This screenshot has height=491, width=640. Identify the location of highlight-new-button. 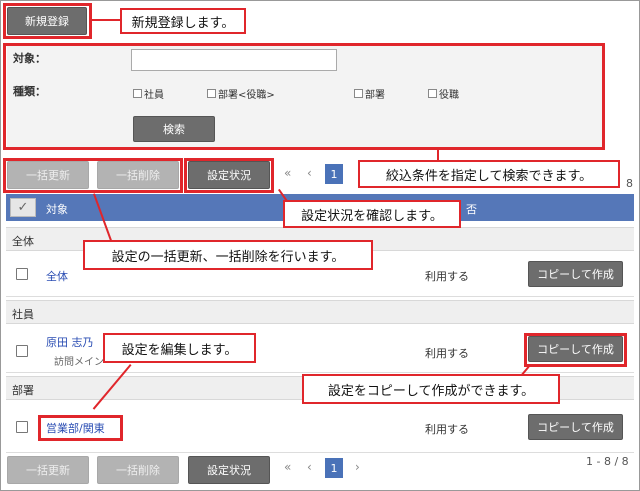
(47, 21).